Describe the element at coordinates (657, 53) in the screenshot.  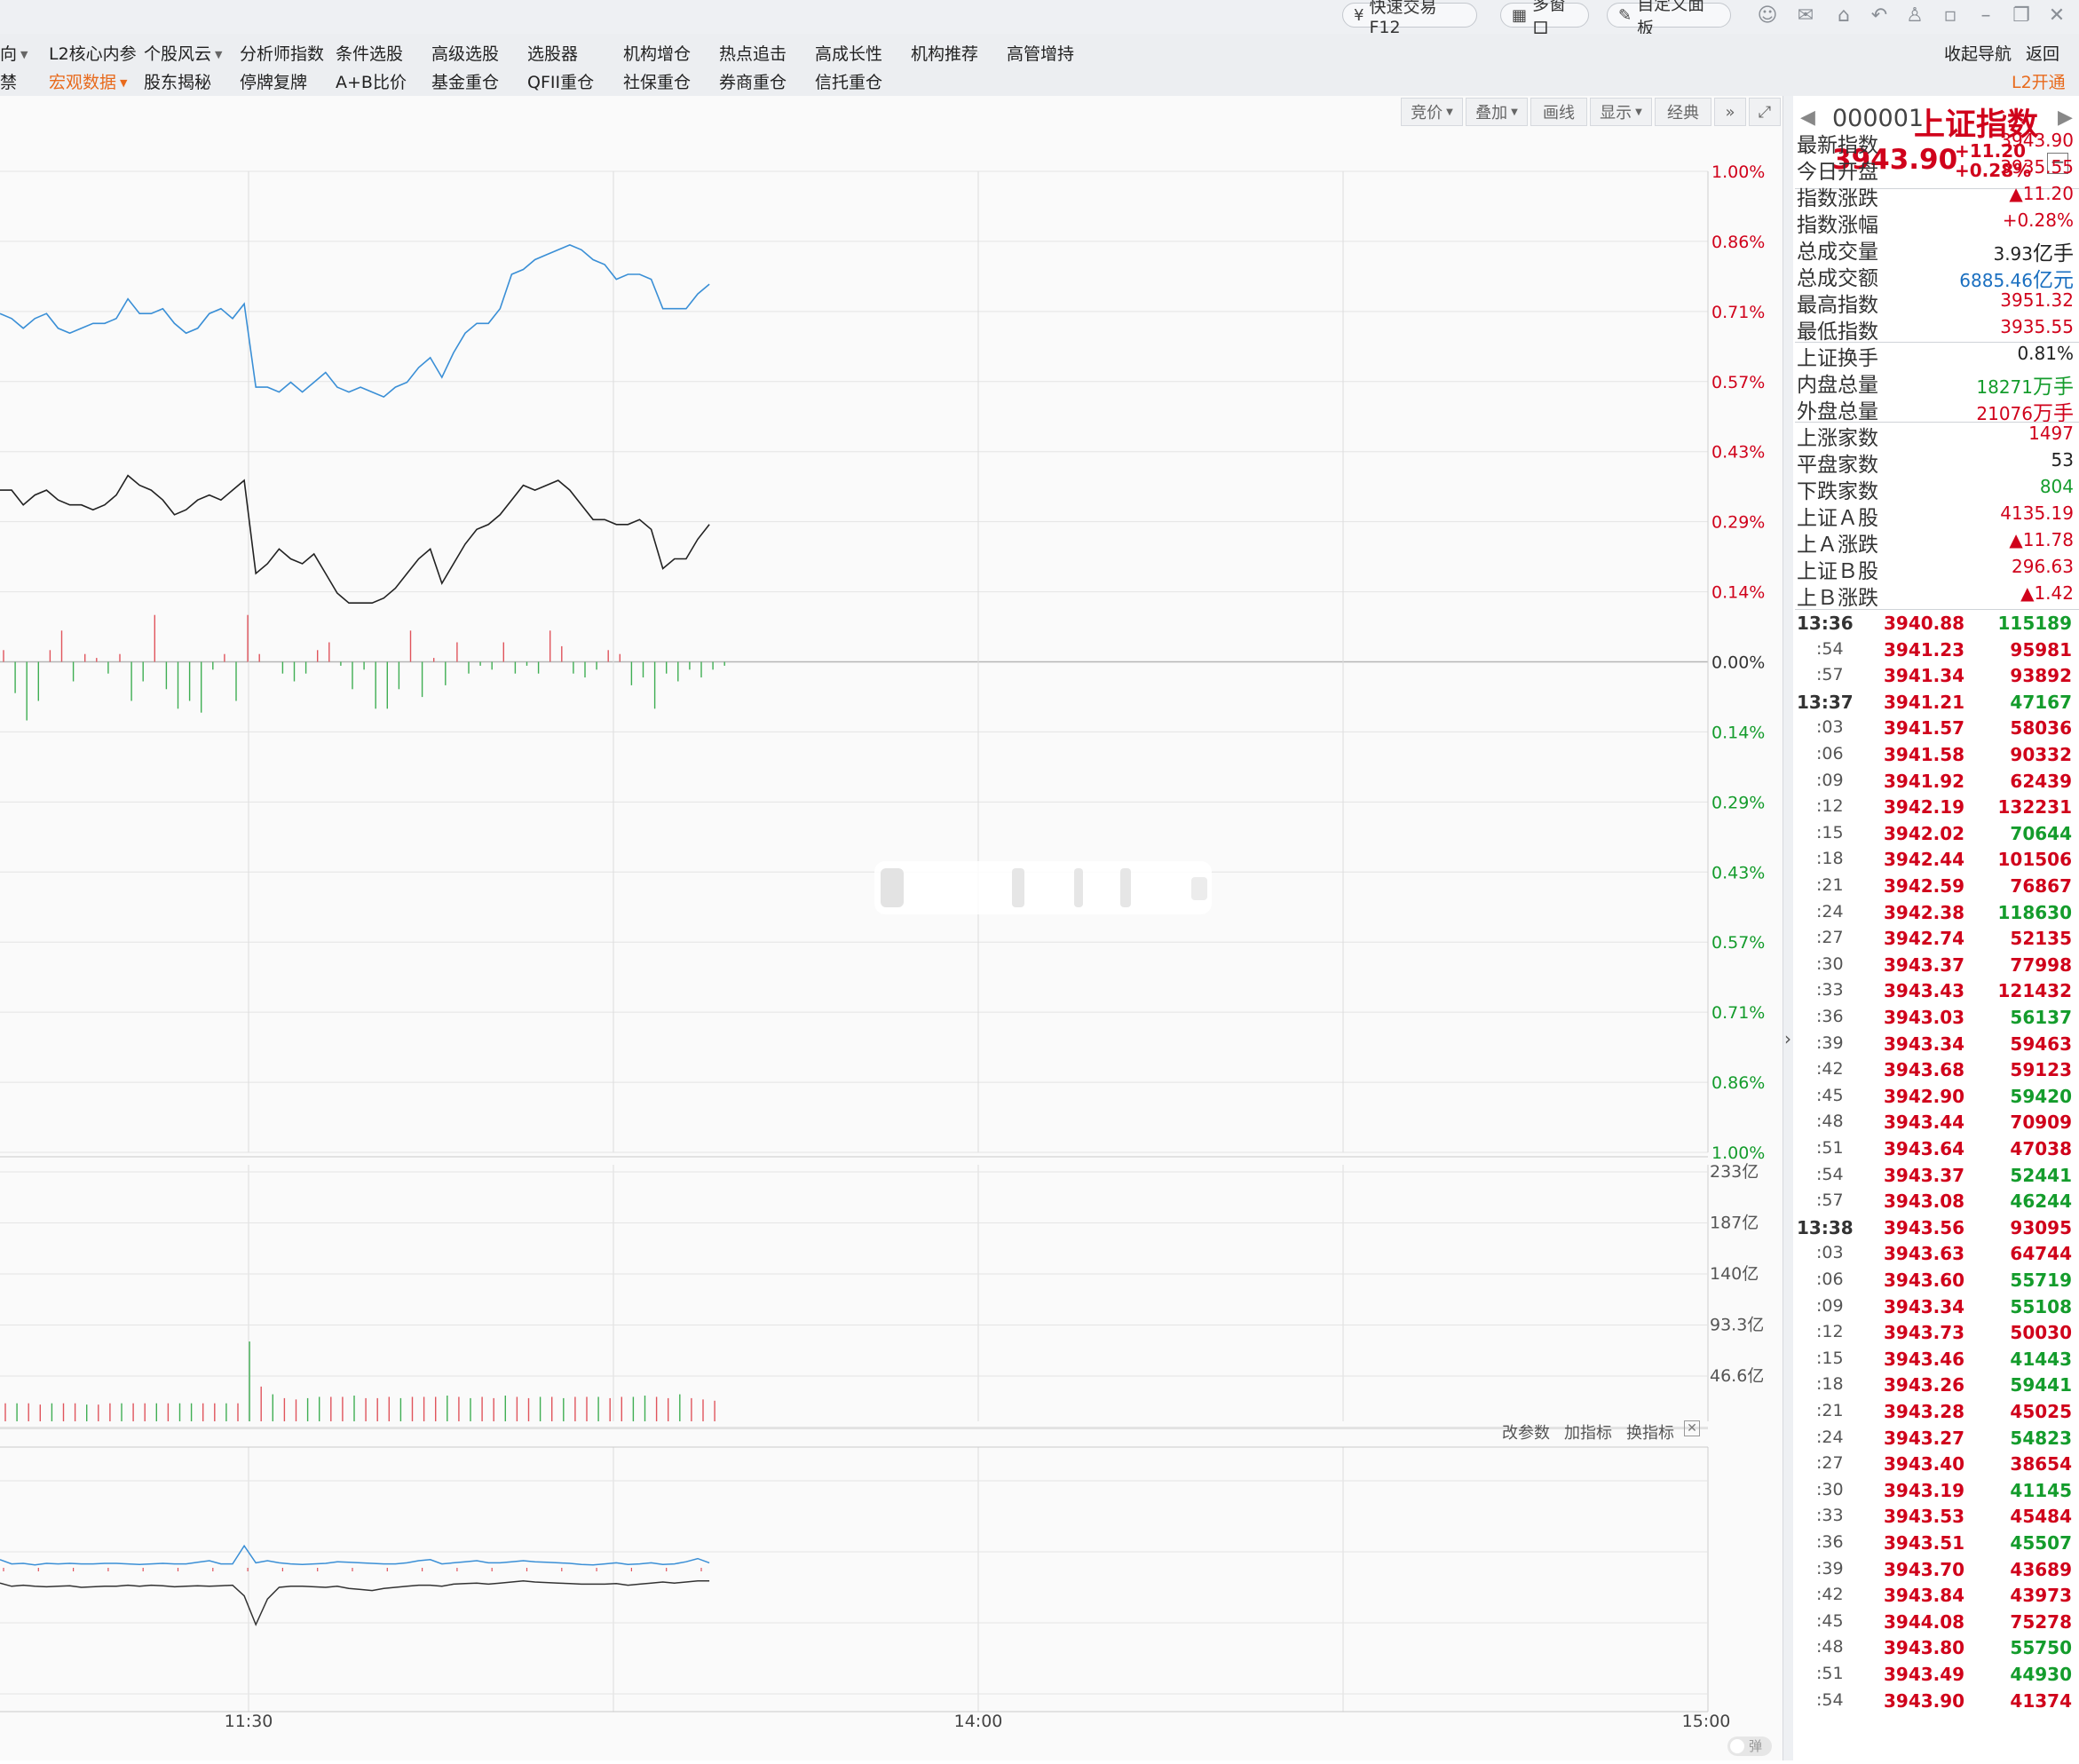
I see `menu-item-inst-increase: 机构增仓` at that location.